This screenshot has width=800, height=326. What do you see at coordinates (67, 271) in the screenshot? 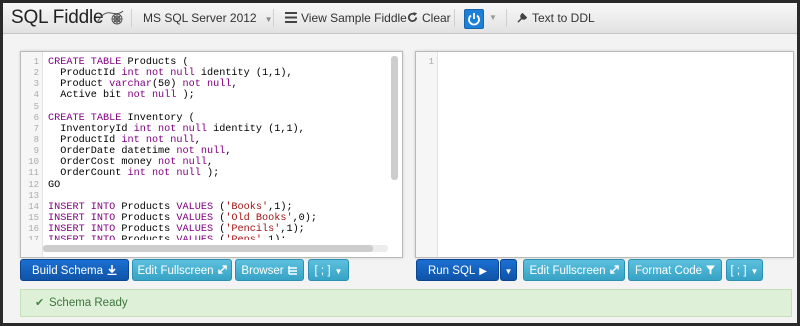
I see `build-schema-label: Build Schema` at bounding box center [67, 271].